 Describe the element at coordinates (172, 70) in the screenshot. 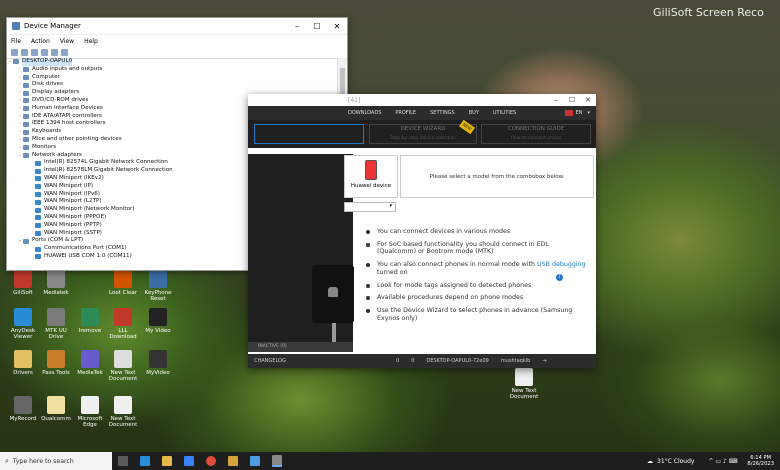

I see `tree-item: › Audio inputs and outputs` at that location.